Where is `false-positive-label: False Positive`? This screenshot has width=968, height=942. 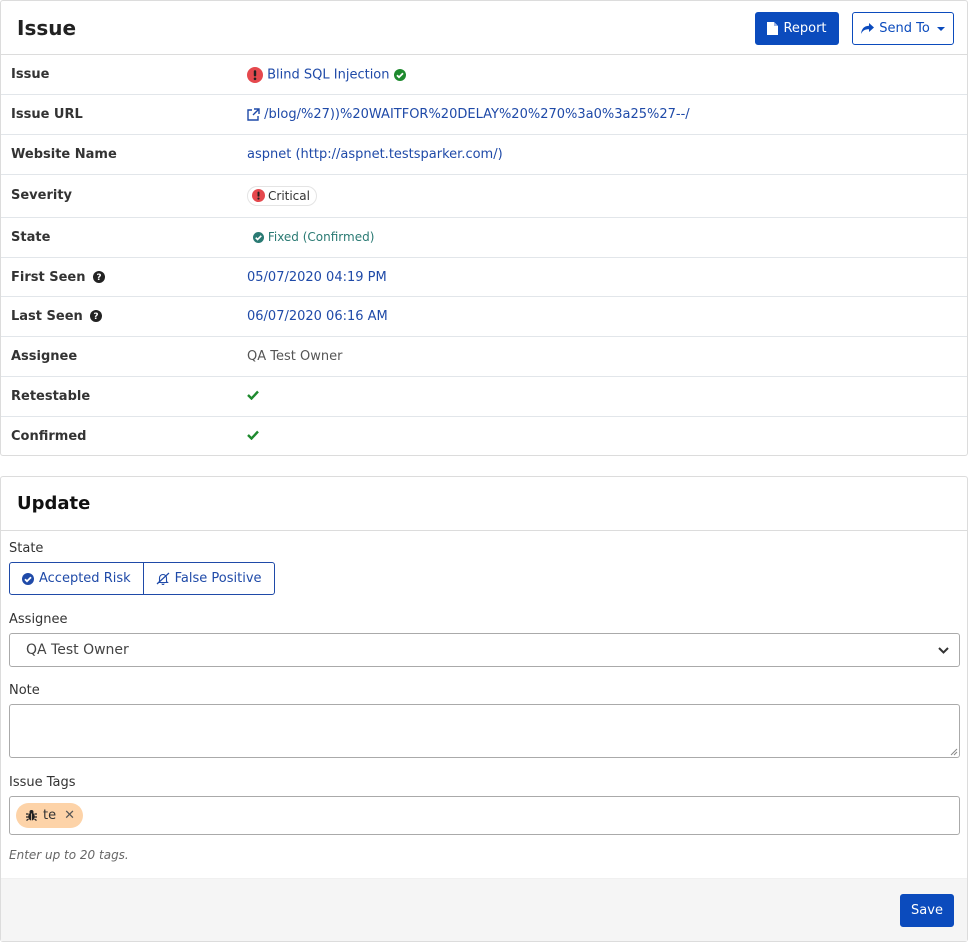
false-positive-label: False Positive is located at coordinates (218, 578).